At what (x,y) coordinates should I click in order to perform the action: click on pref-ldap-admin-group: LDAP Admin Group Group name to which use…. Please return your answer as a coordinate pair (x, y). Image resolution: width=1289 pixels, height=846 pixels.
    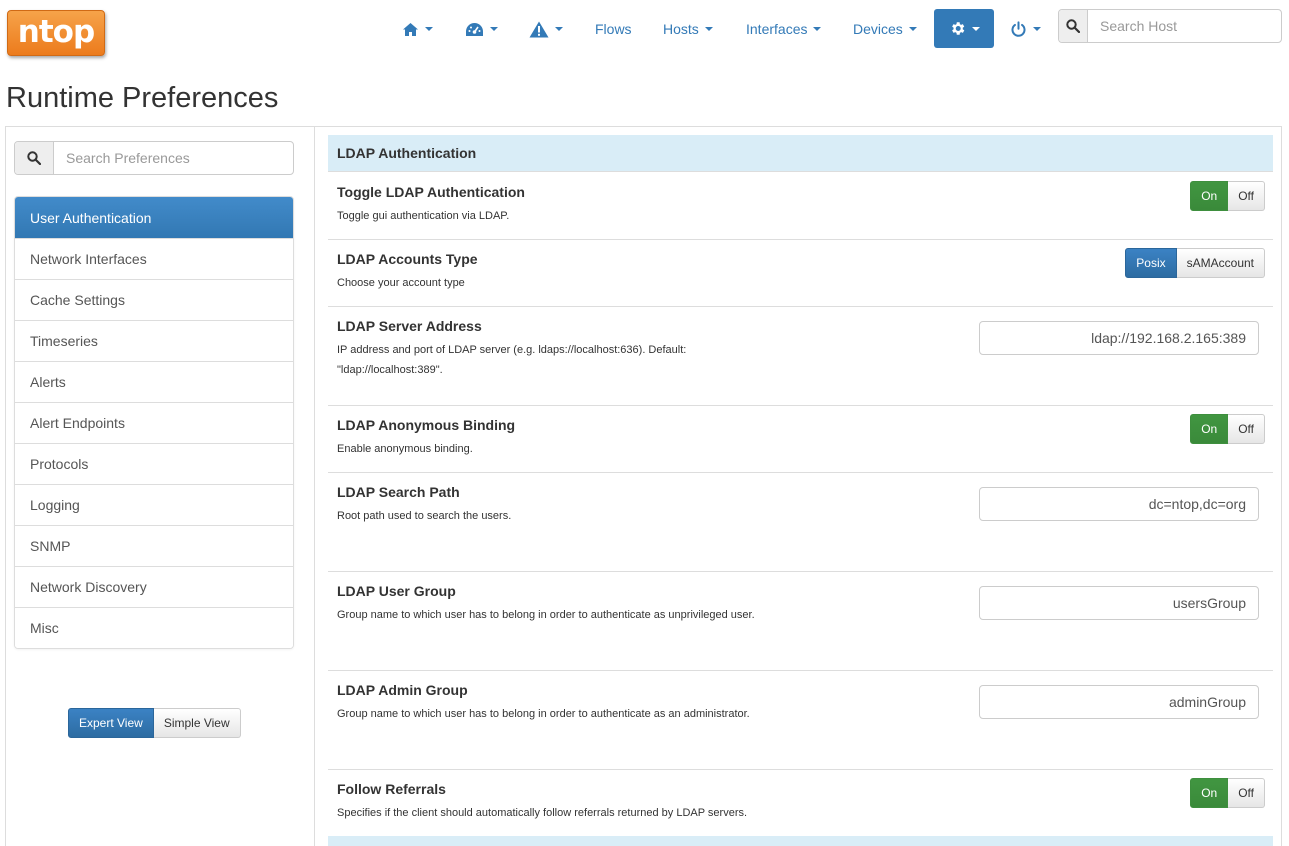
    Looking at the image, I should click on (800, 720).